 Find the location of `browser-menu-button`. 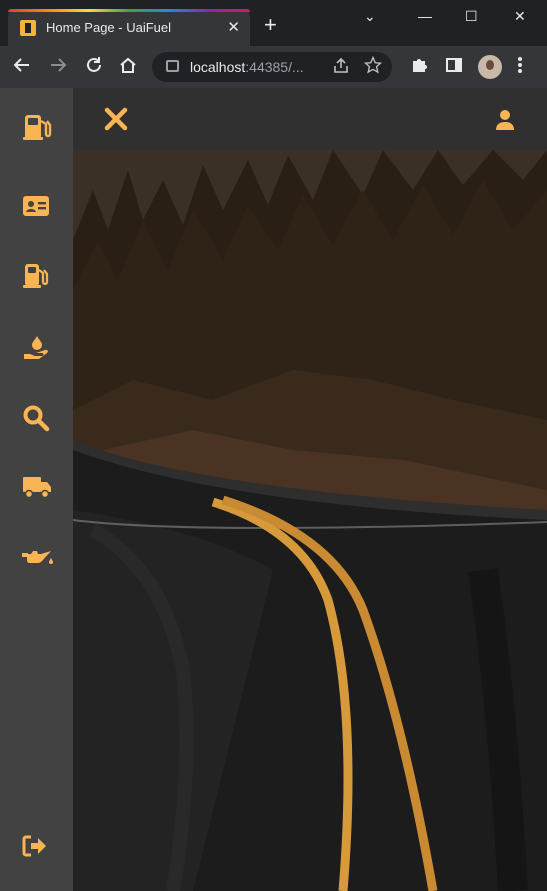

browser-menu-button is located at coordinates (520, 67).